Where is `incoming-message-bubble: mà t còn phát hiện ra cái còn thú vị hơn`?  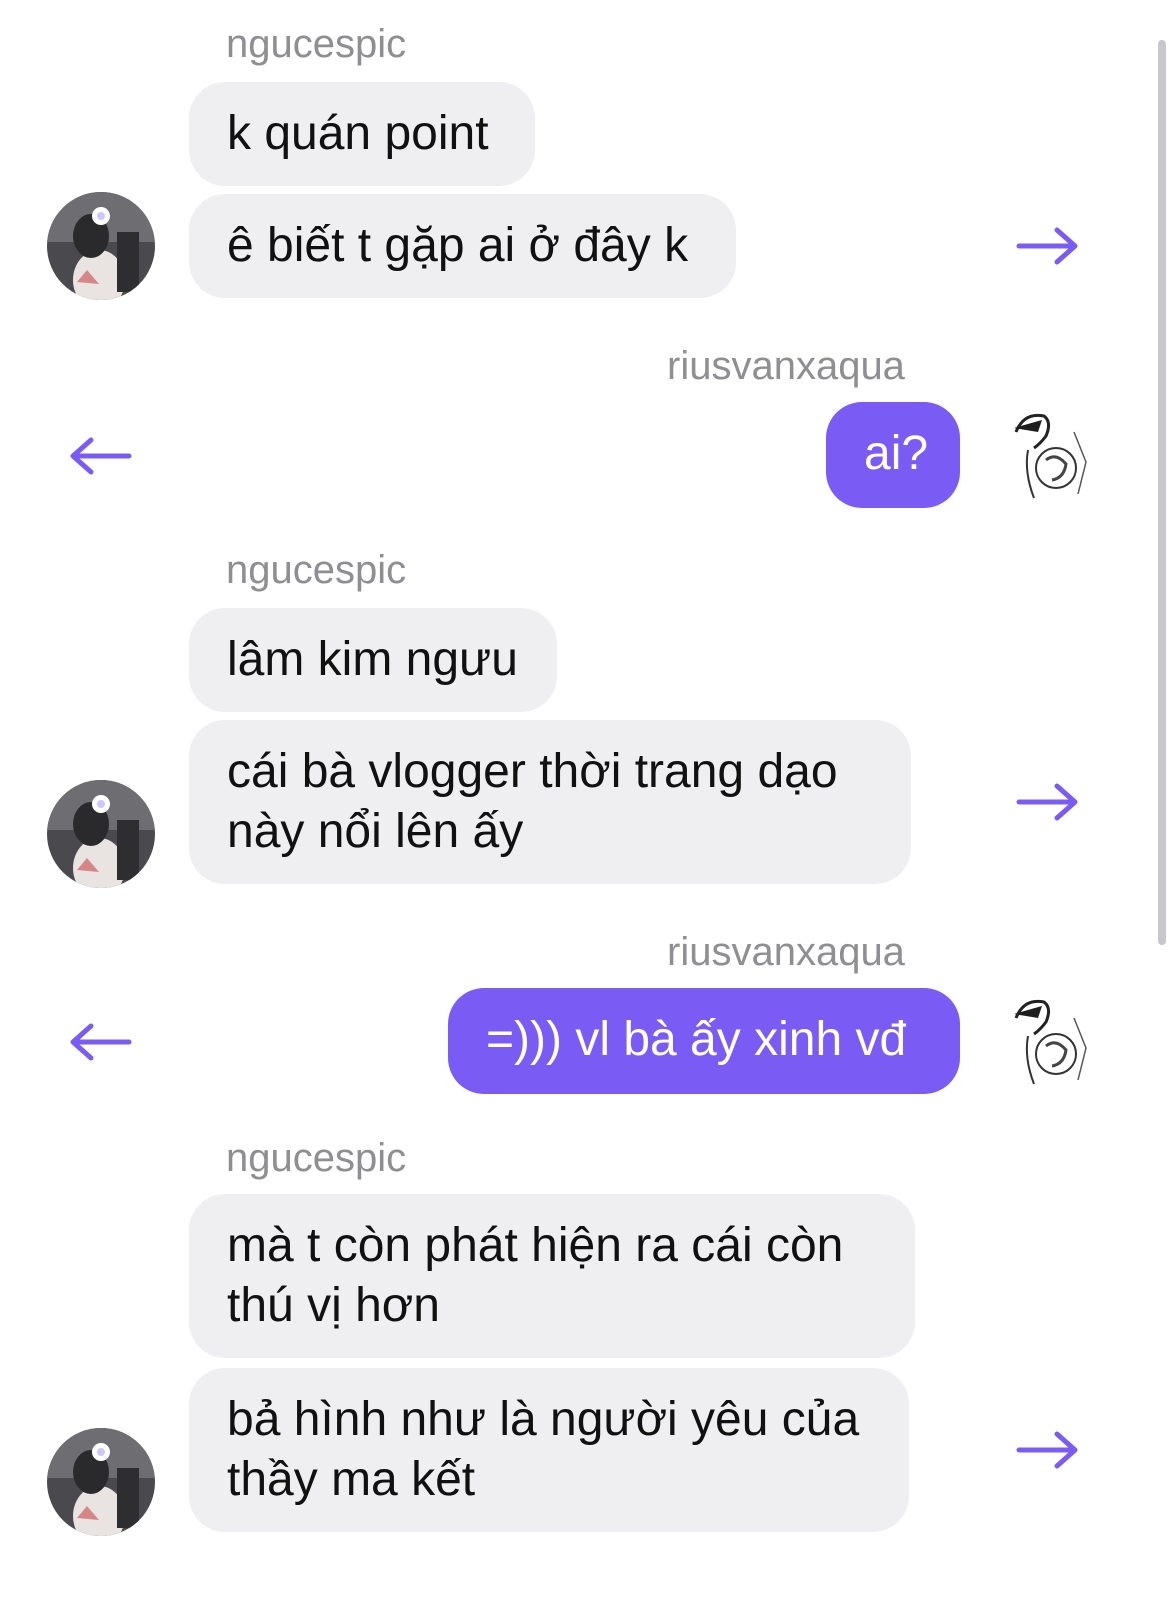
incoming-message-bubble: mà t còn phát hiện ra cái còn thú vị hơn is located at coordinates (552, 1276).